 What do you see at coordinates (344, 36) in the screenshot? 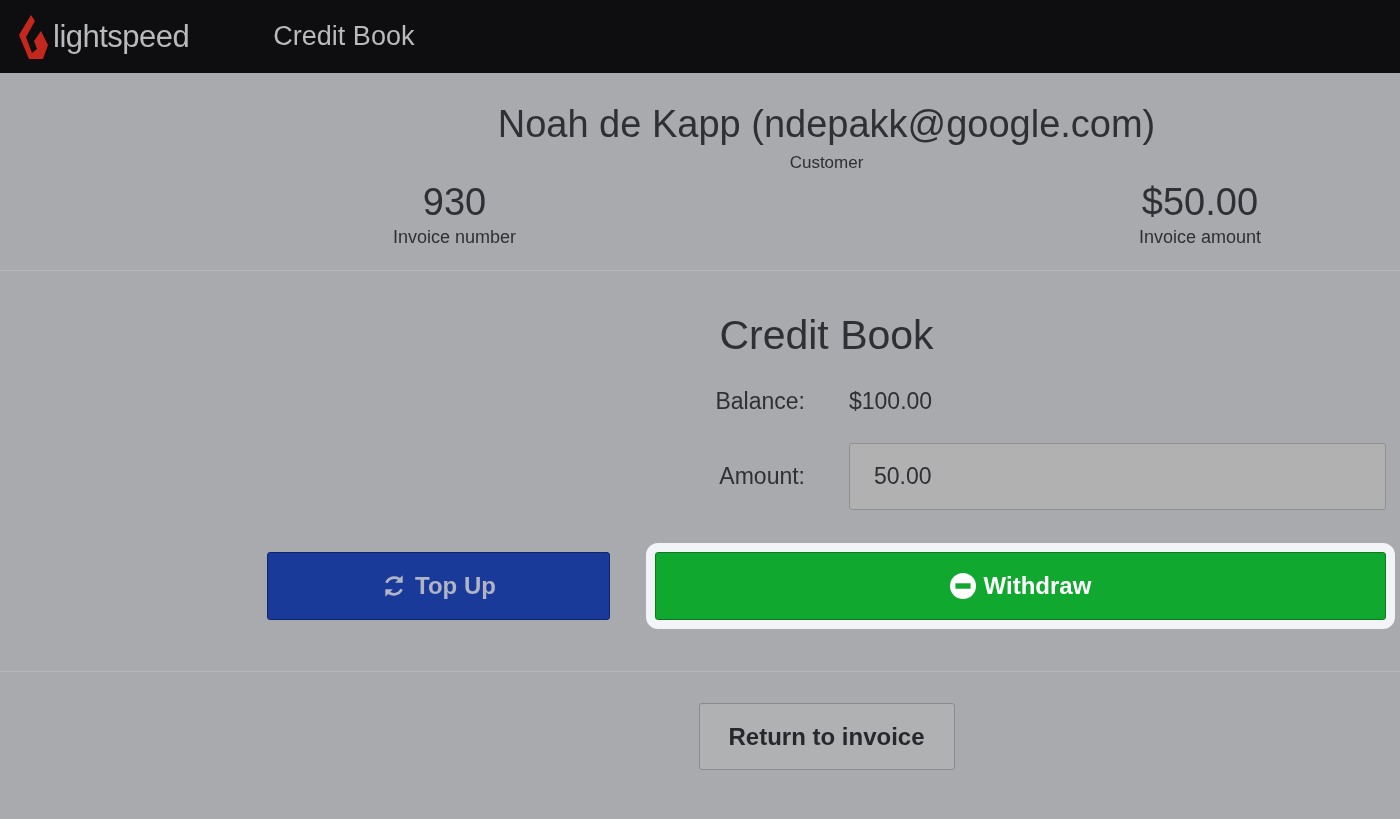
I see `page-title: Credit Book` at bounding box center [344, 36].